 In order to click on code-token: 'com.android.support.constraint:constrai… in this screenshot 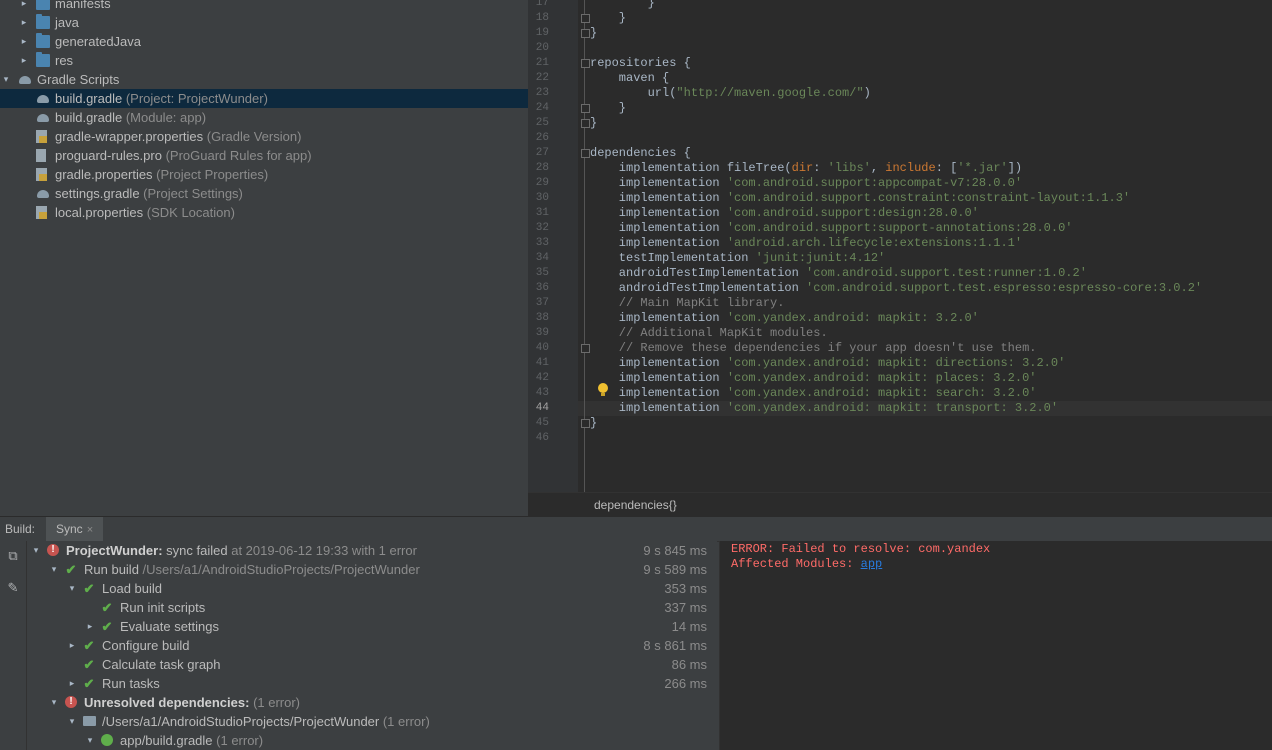, I will do `click(928, 198)`.